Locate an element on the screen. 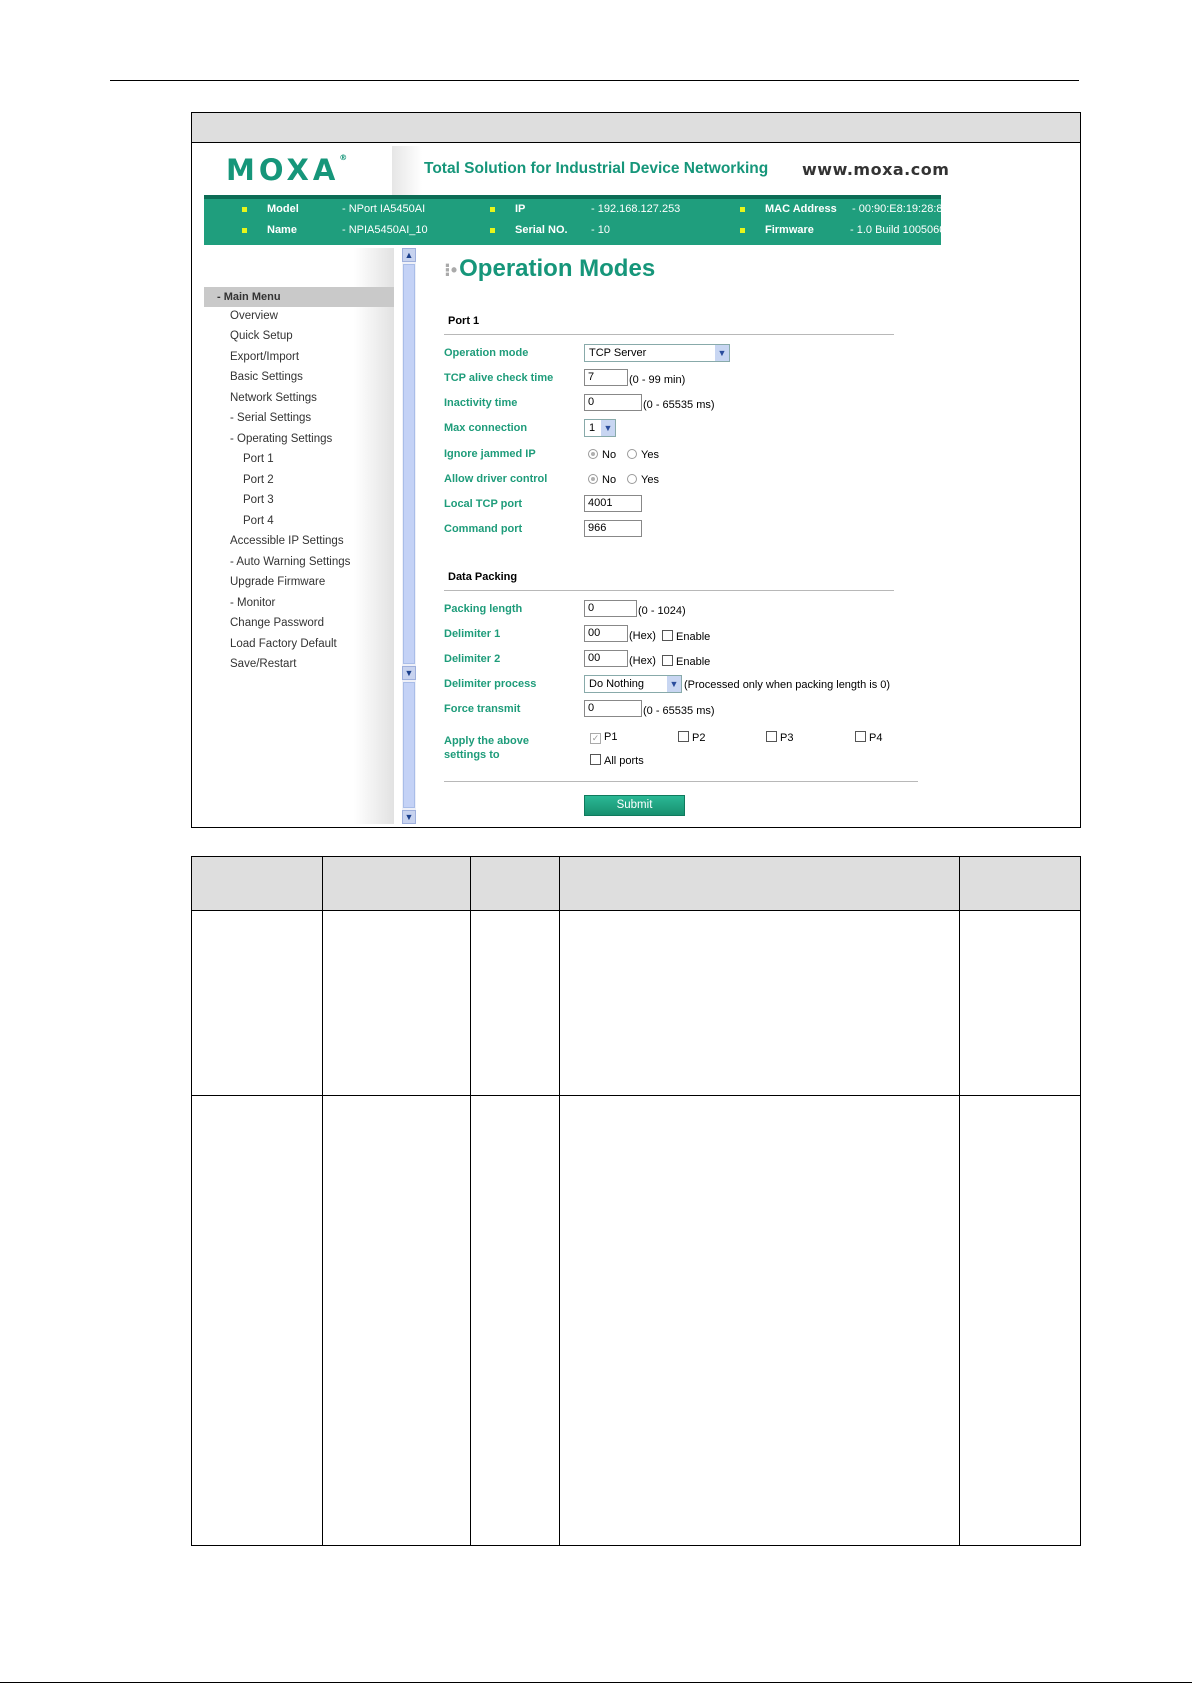  menu-item-monitor: - Monitor is located at coordinates (252, 603).